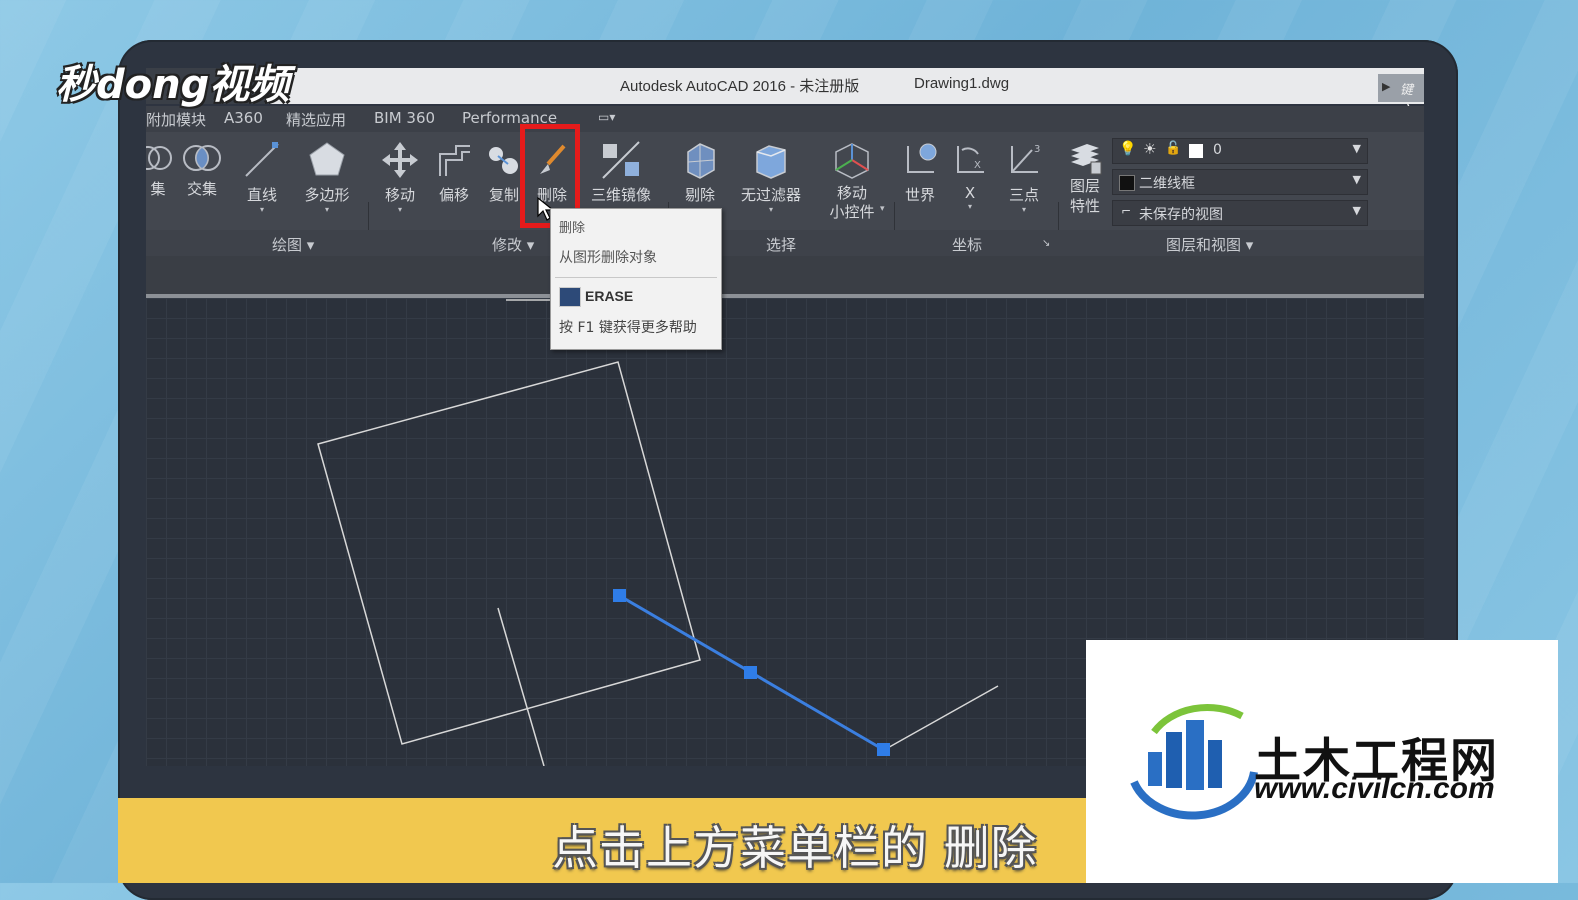 Image resolution: width=1578 pixels, height=900 pixels. What do you see at coordinates (852, 161) in the screenshot?
I see `gizmo-icon` at bounding box center [852, 161].